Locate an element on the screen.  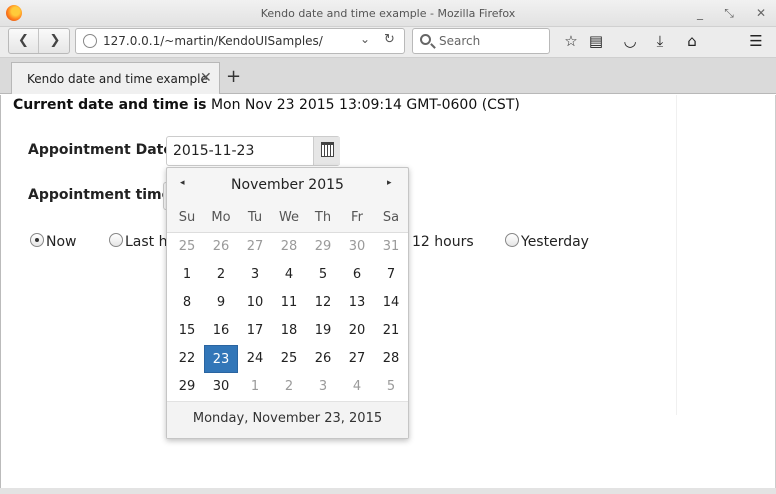
calendar-weekday: Mo is located at coordinates (221, 217).